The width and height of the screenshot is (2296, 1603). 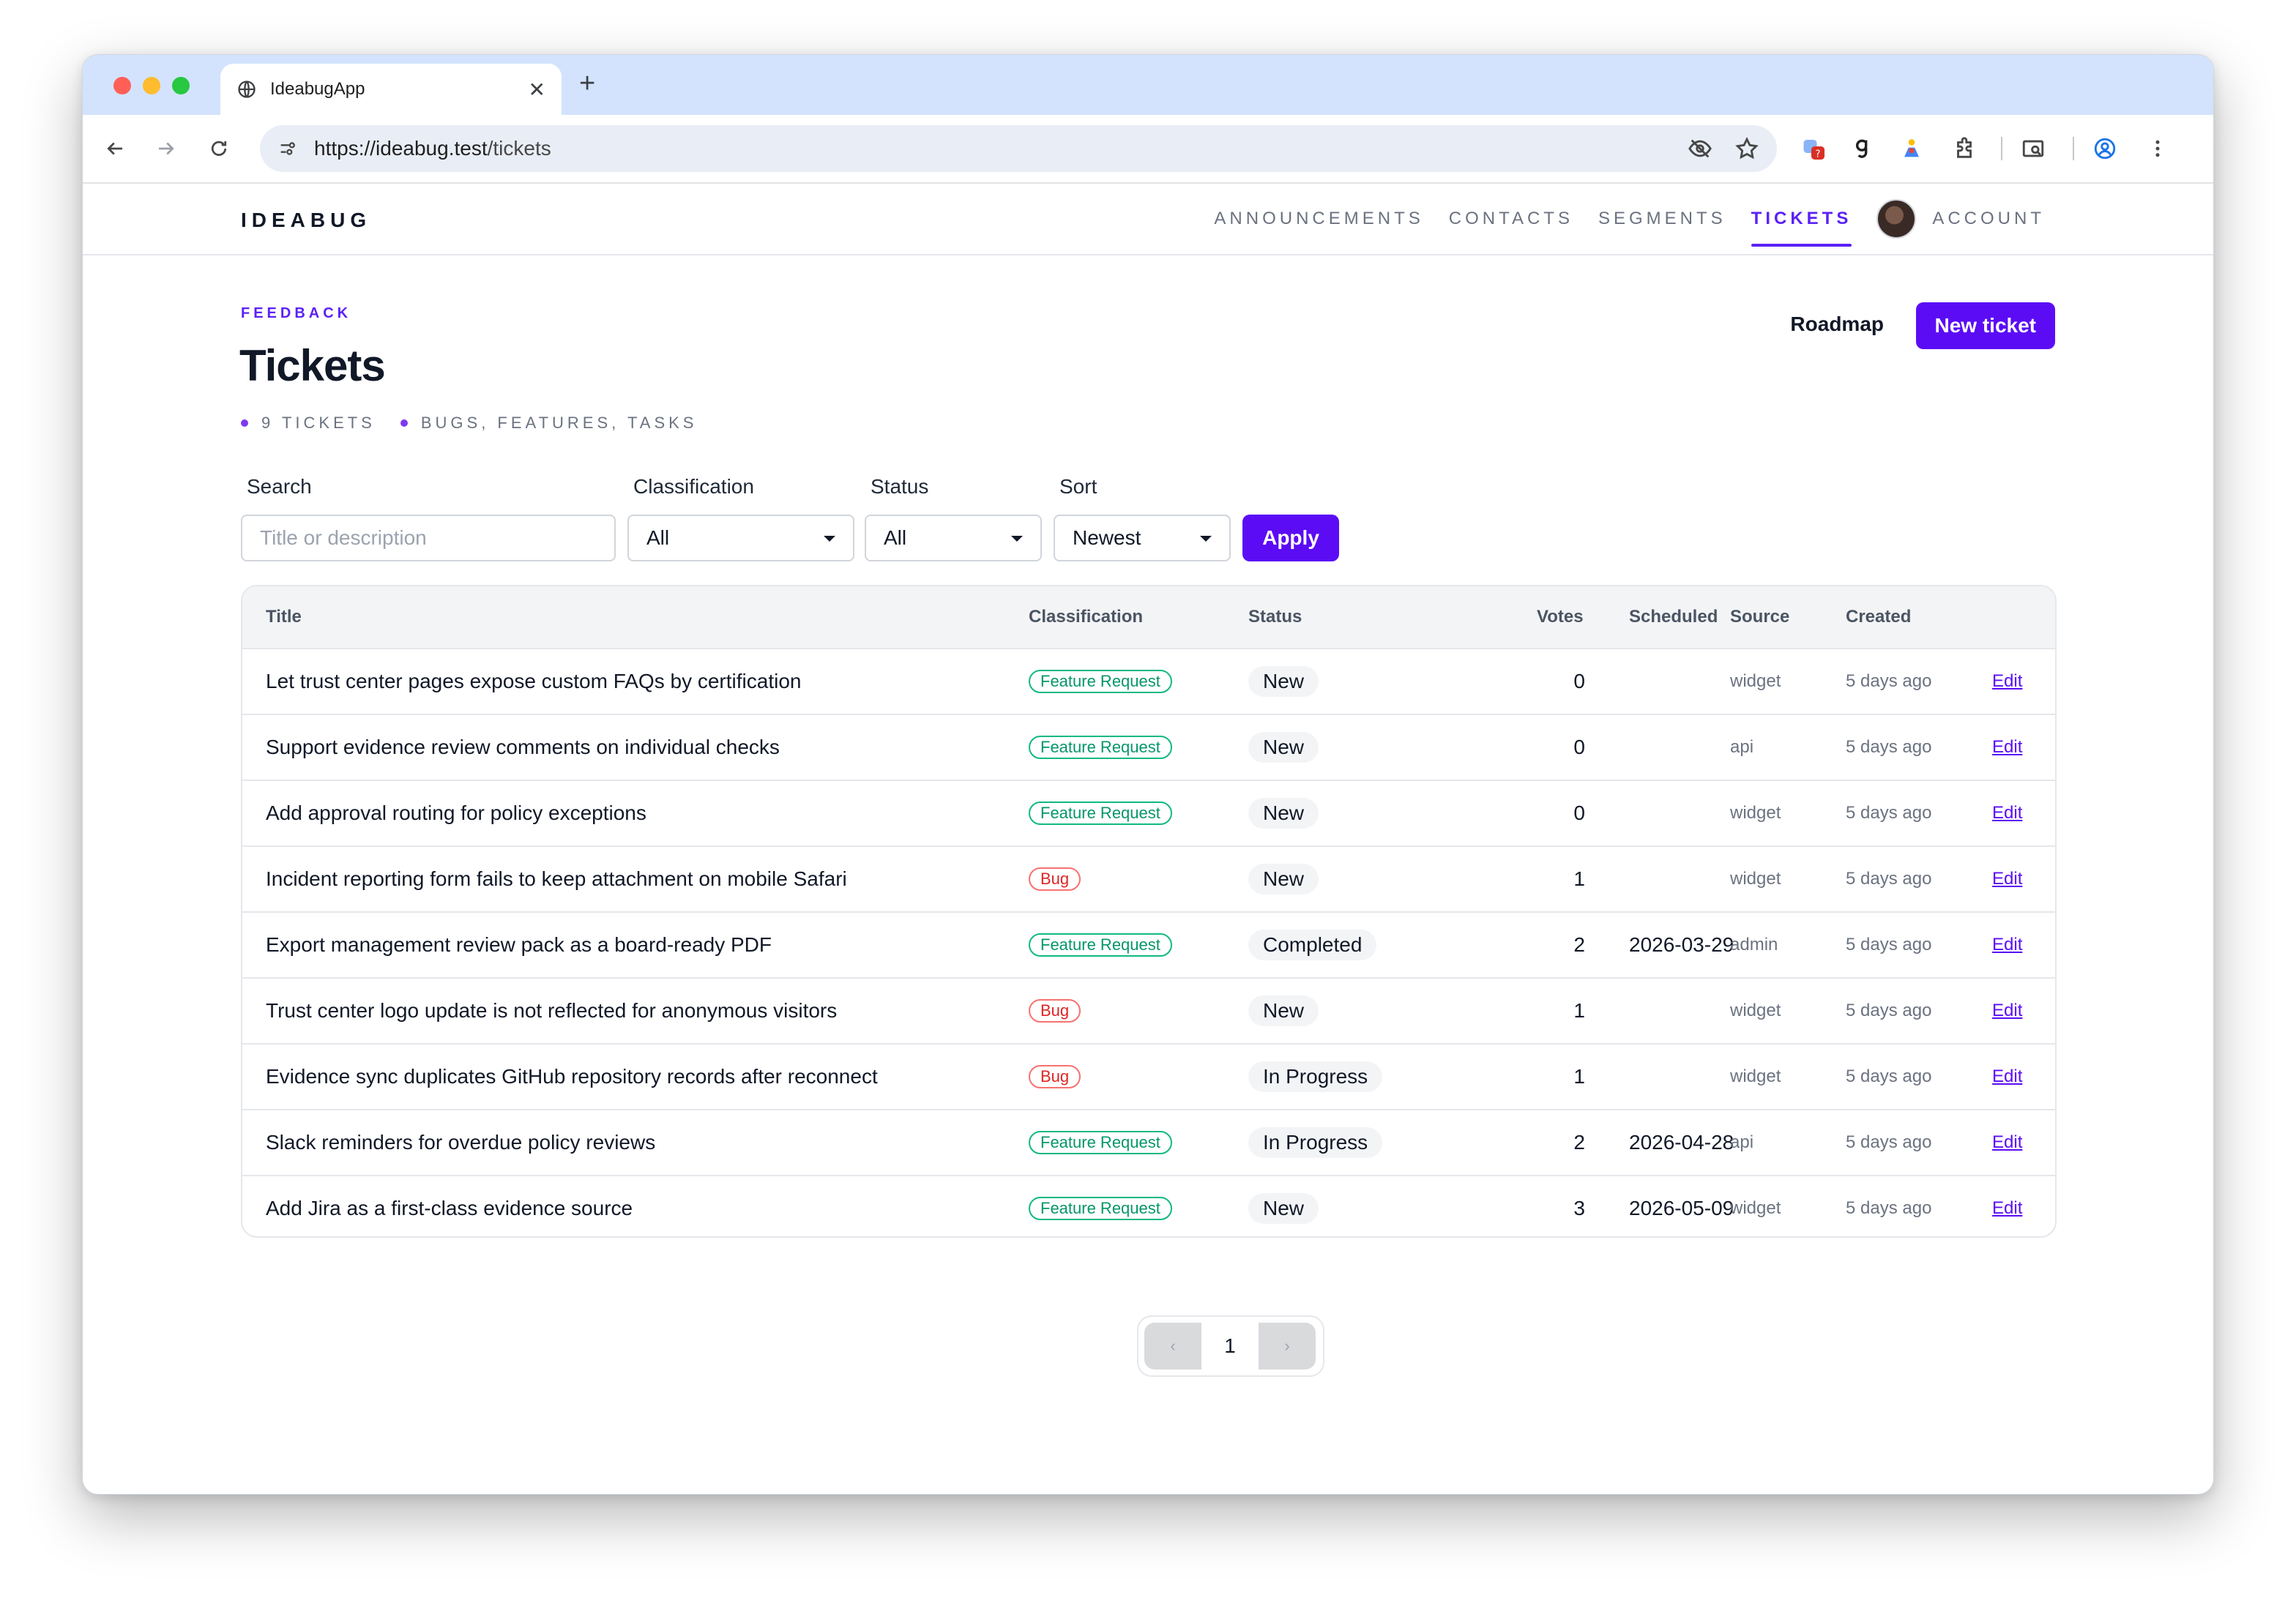 I want to click on new-tab-button: +, so click(x=587, y=83).